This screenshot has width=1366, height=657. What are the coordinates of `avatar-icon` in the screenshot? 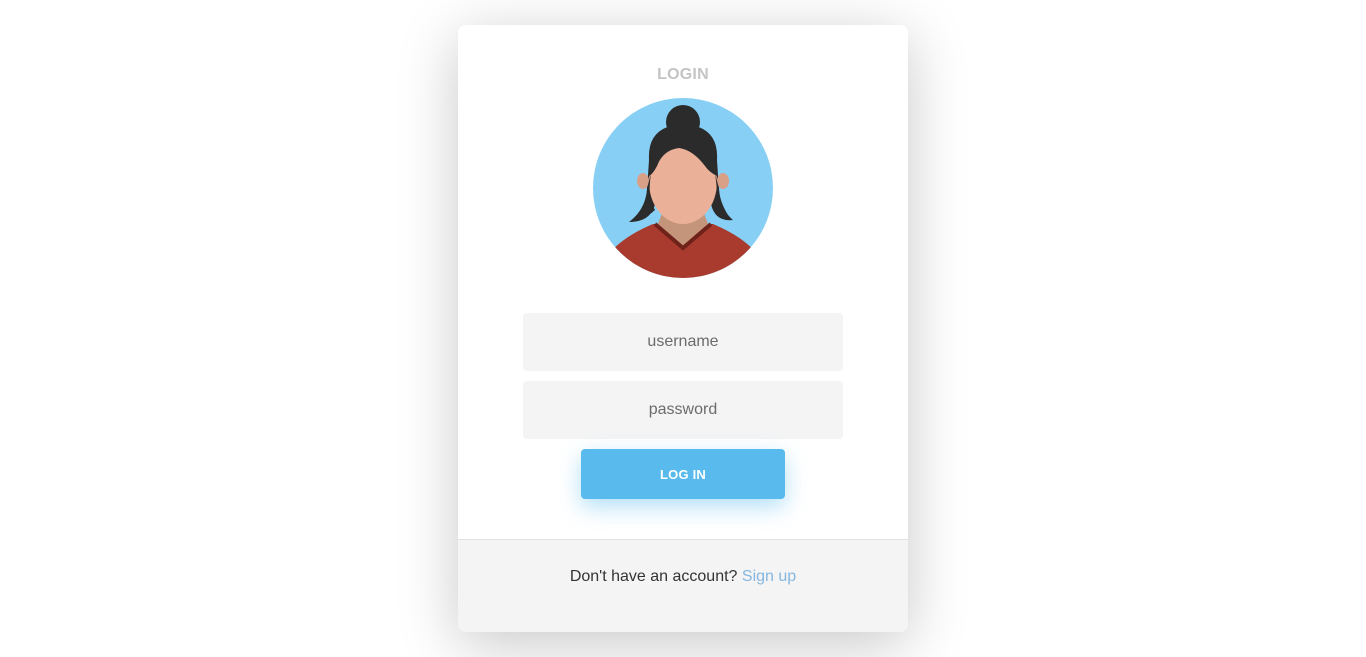 It's located at (683, 188).